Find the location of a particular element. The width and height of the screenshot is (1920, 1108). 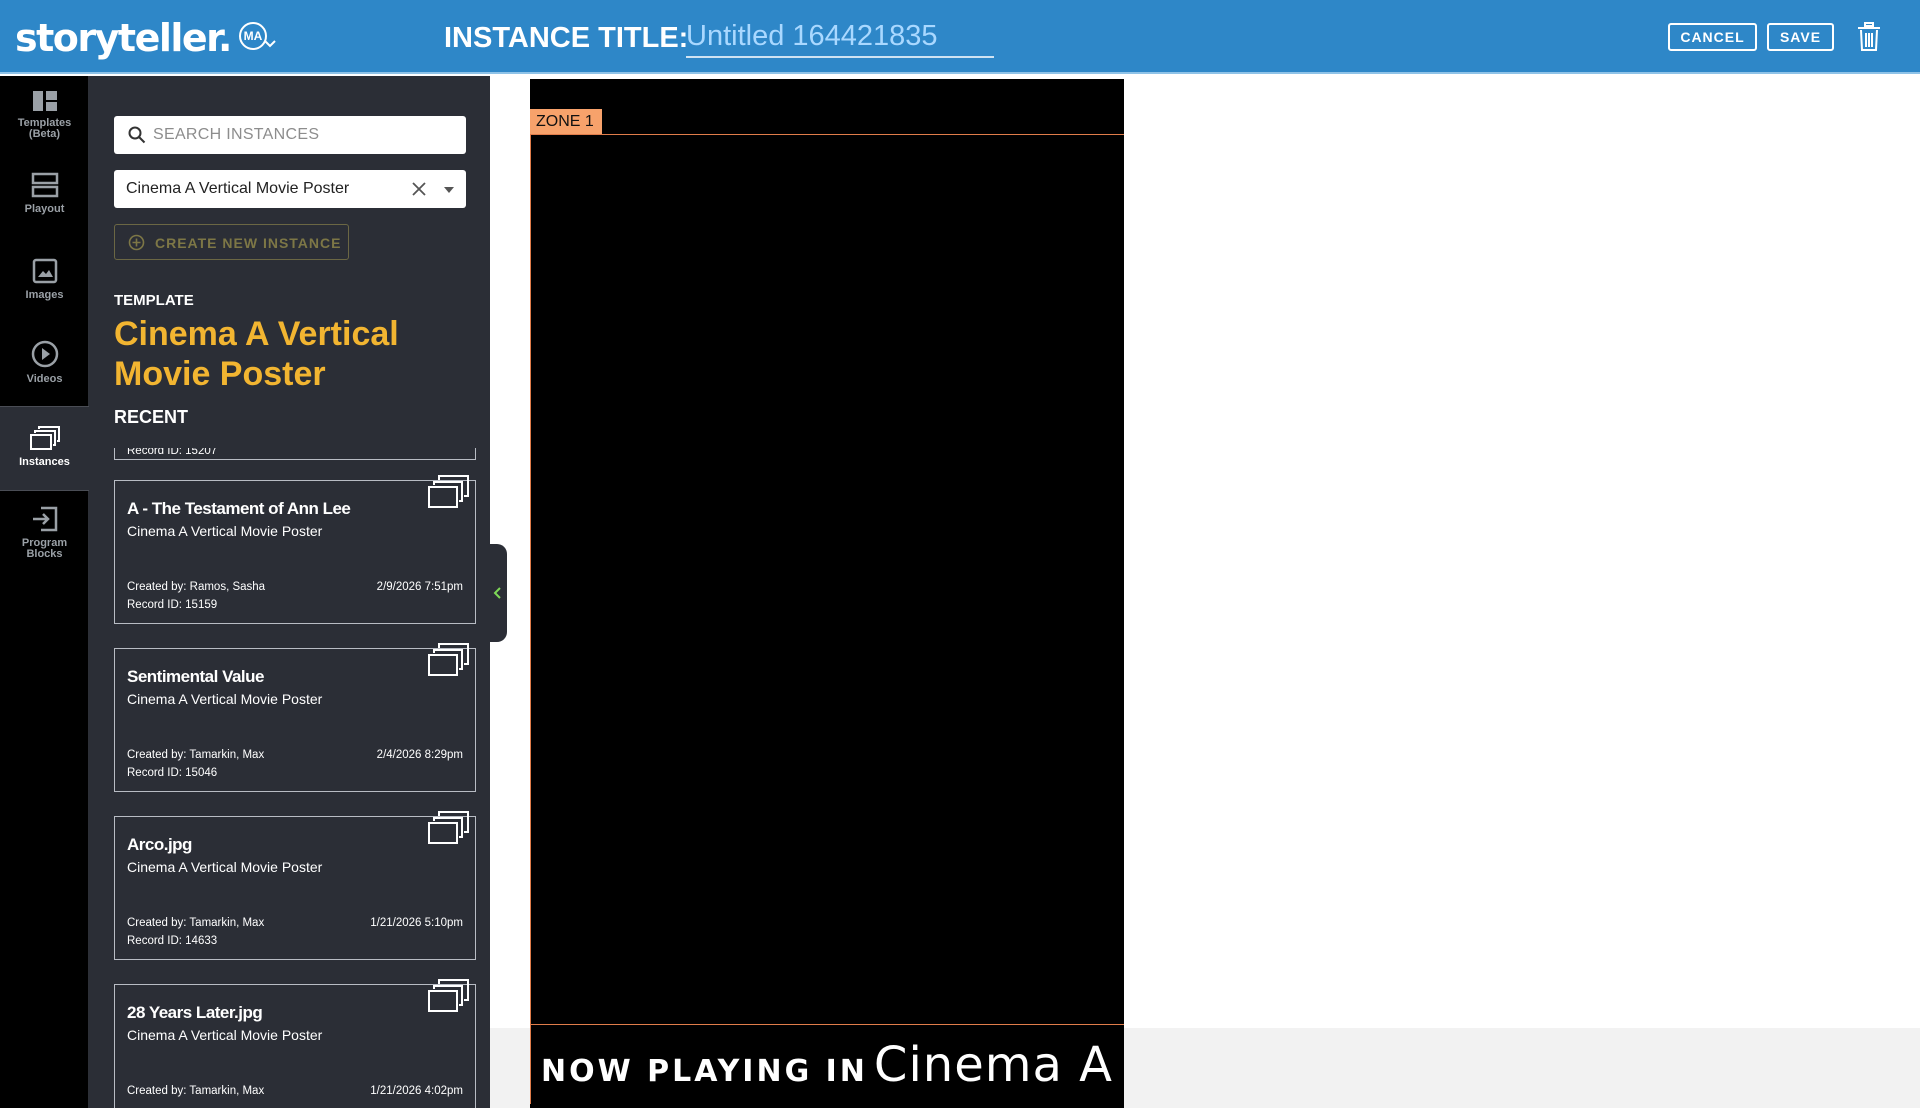

rail-label-instances: Instances is located at coordinates (44, 462).